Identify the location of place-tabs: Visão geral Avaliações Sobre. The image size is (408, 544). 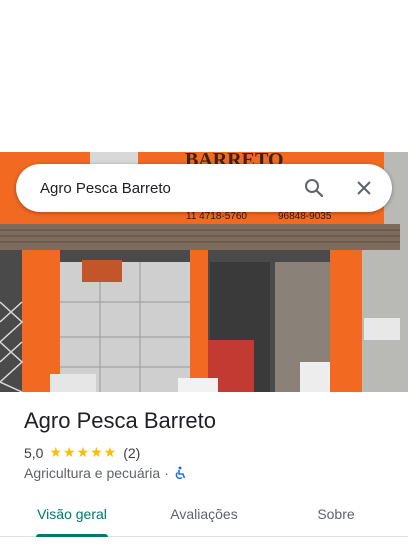
(204, 514).